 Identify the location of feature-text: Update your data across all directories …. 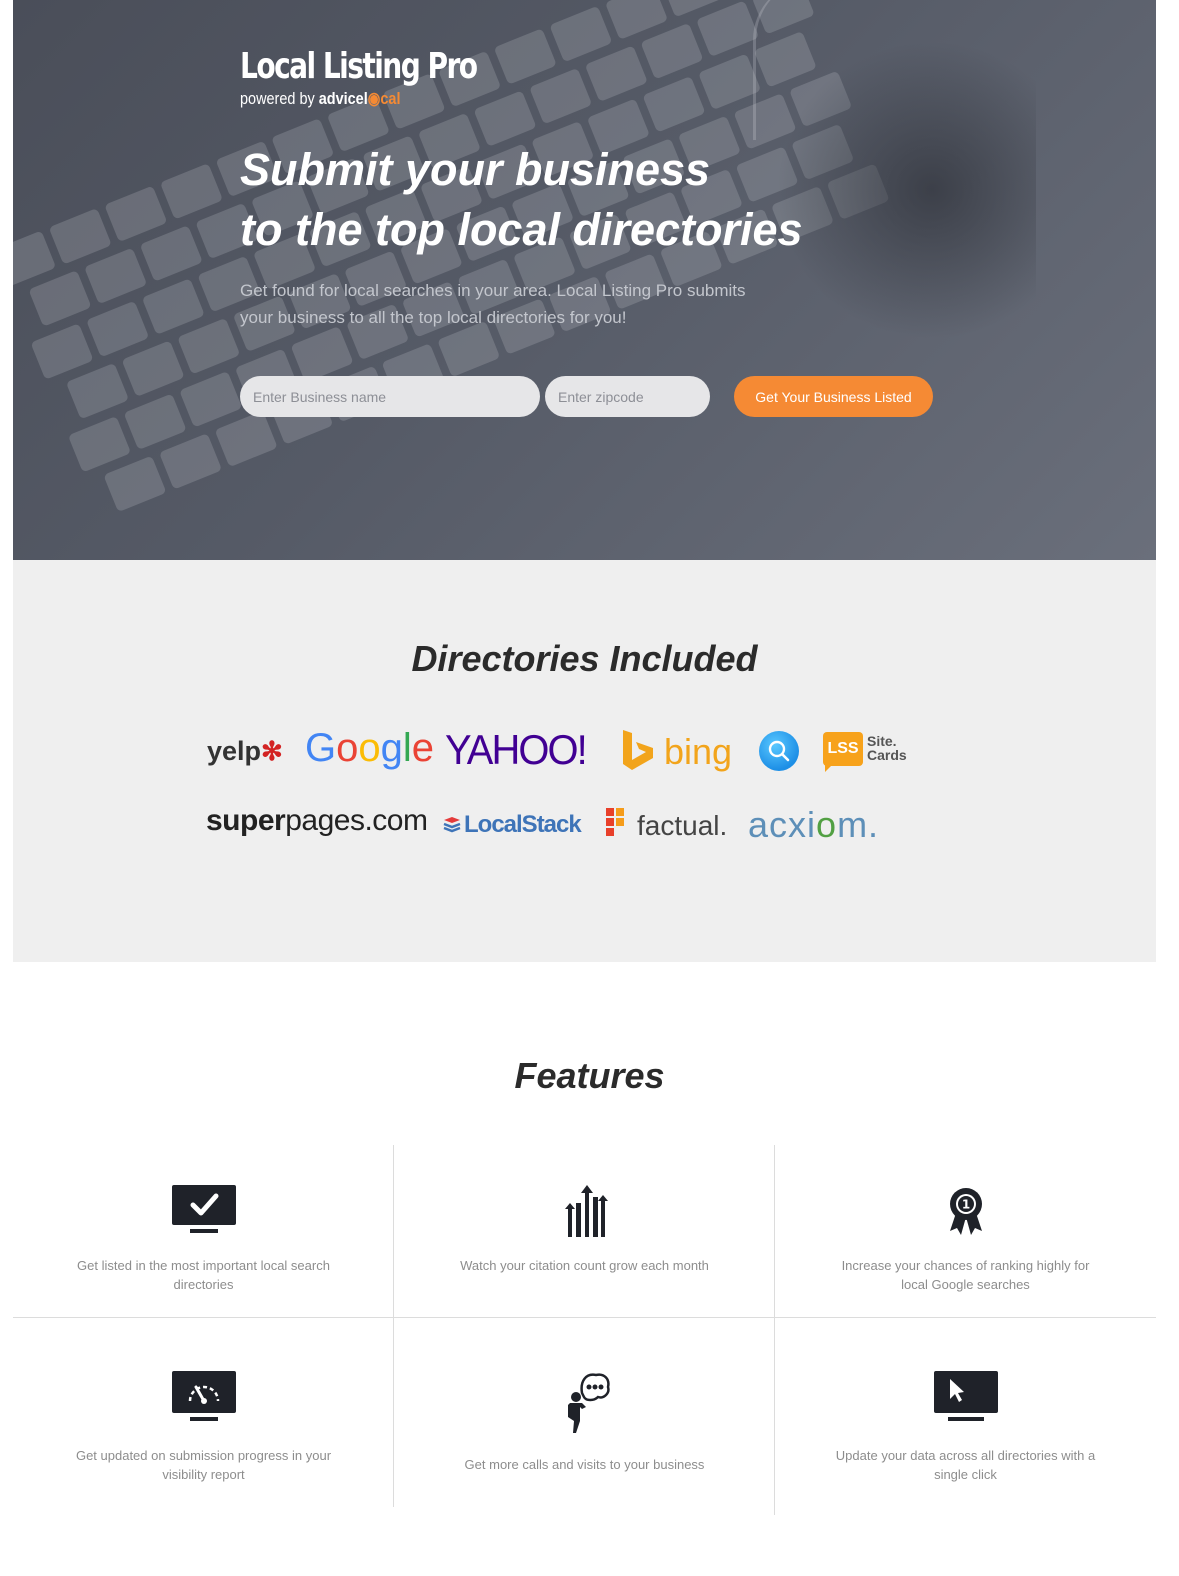
(965, 1465).